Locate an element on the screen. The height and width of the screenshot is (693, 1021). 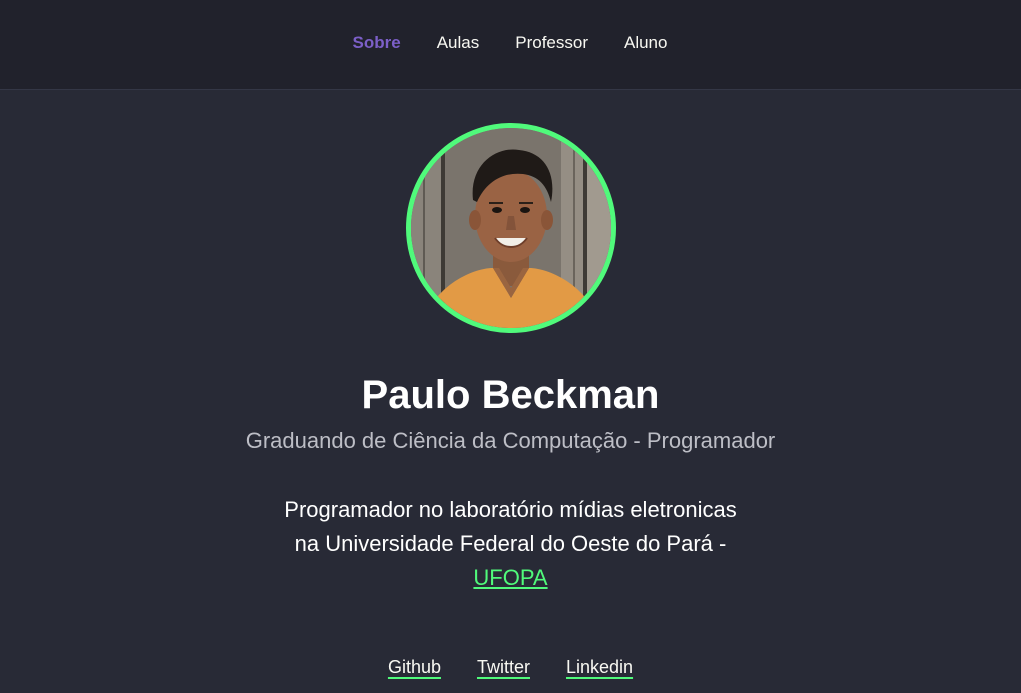
twitter-link: Twitter is located at coordinates (503, 667).